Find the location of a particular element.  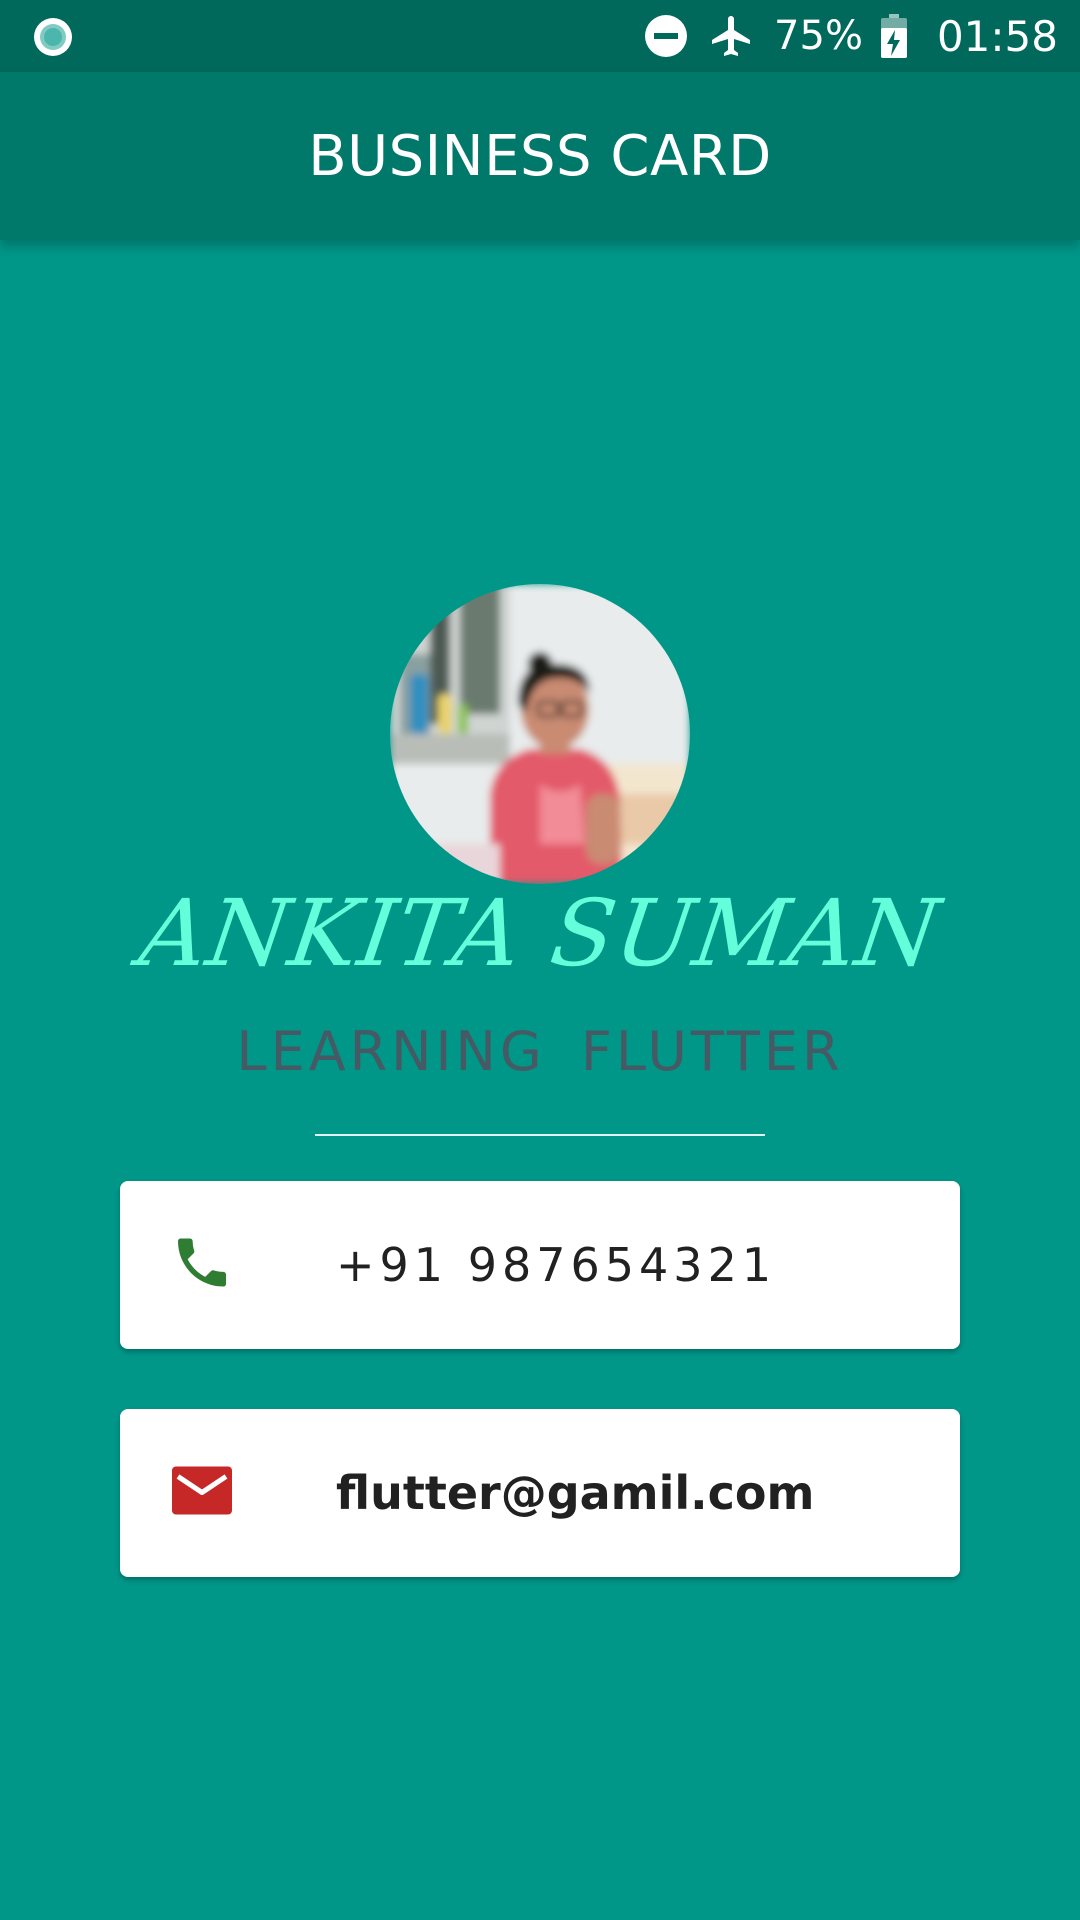

status-bar: 75% 01:58 is located at coordinates (540, 36).